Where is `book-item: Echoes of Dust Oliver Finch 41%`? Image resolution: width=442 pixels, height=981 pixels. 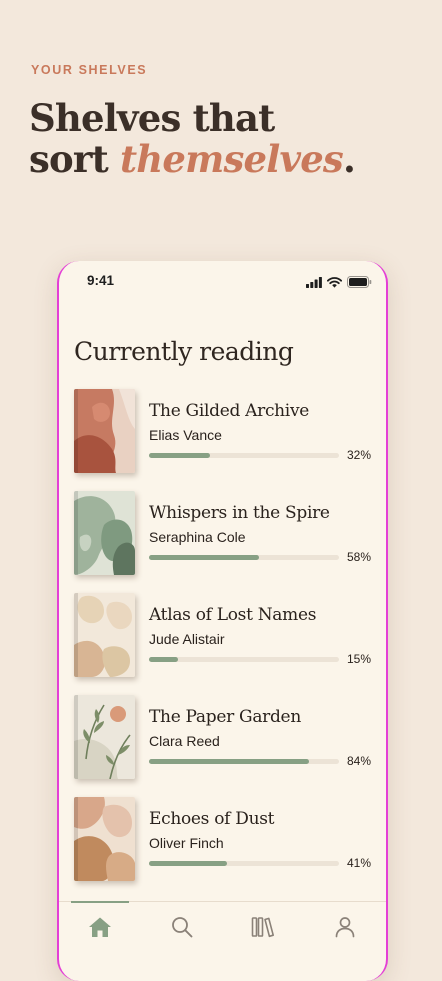
book-item: Echoes of Dust Oliver Finch 41% is located at coordinates (222, 840).